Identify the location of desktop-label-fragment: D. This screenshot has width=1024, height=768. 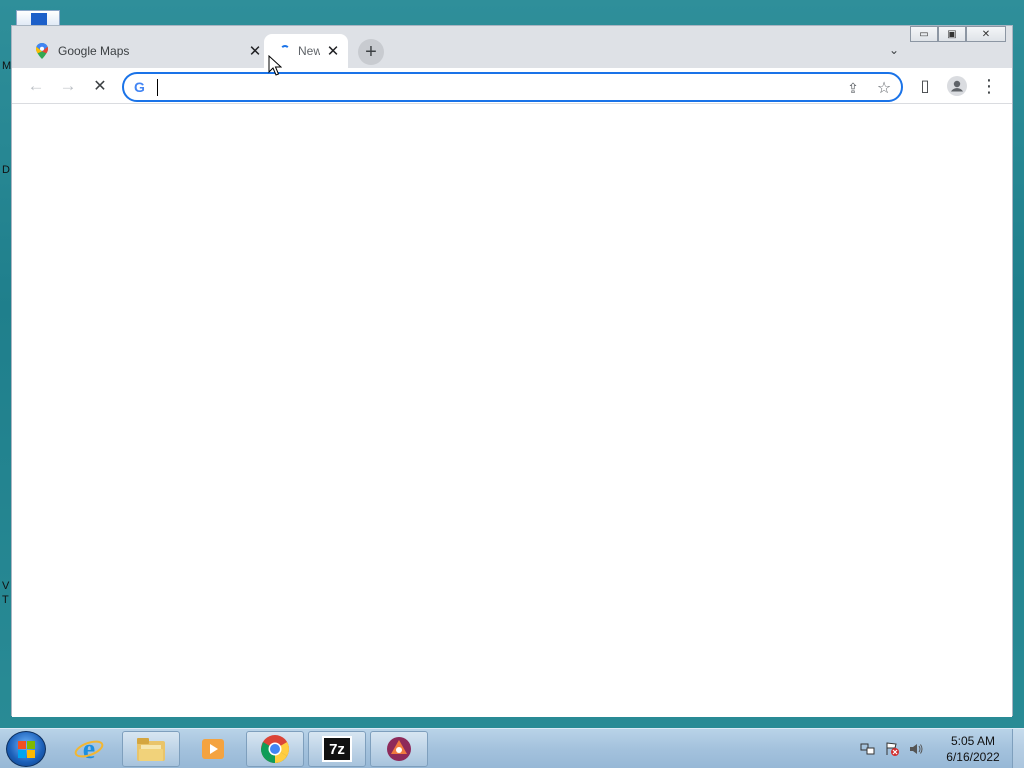
(6, 170).